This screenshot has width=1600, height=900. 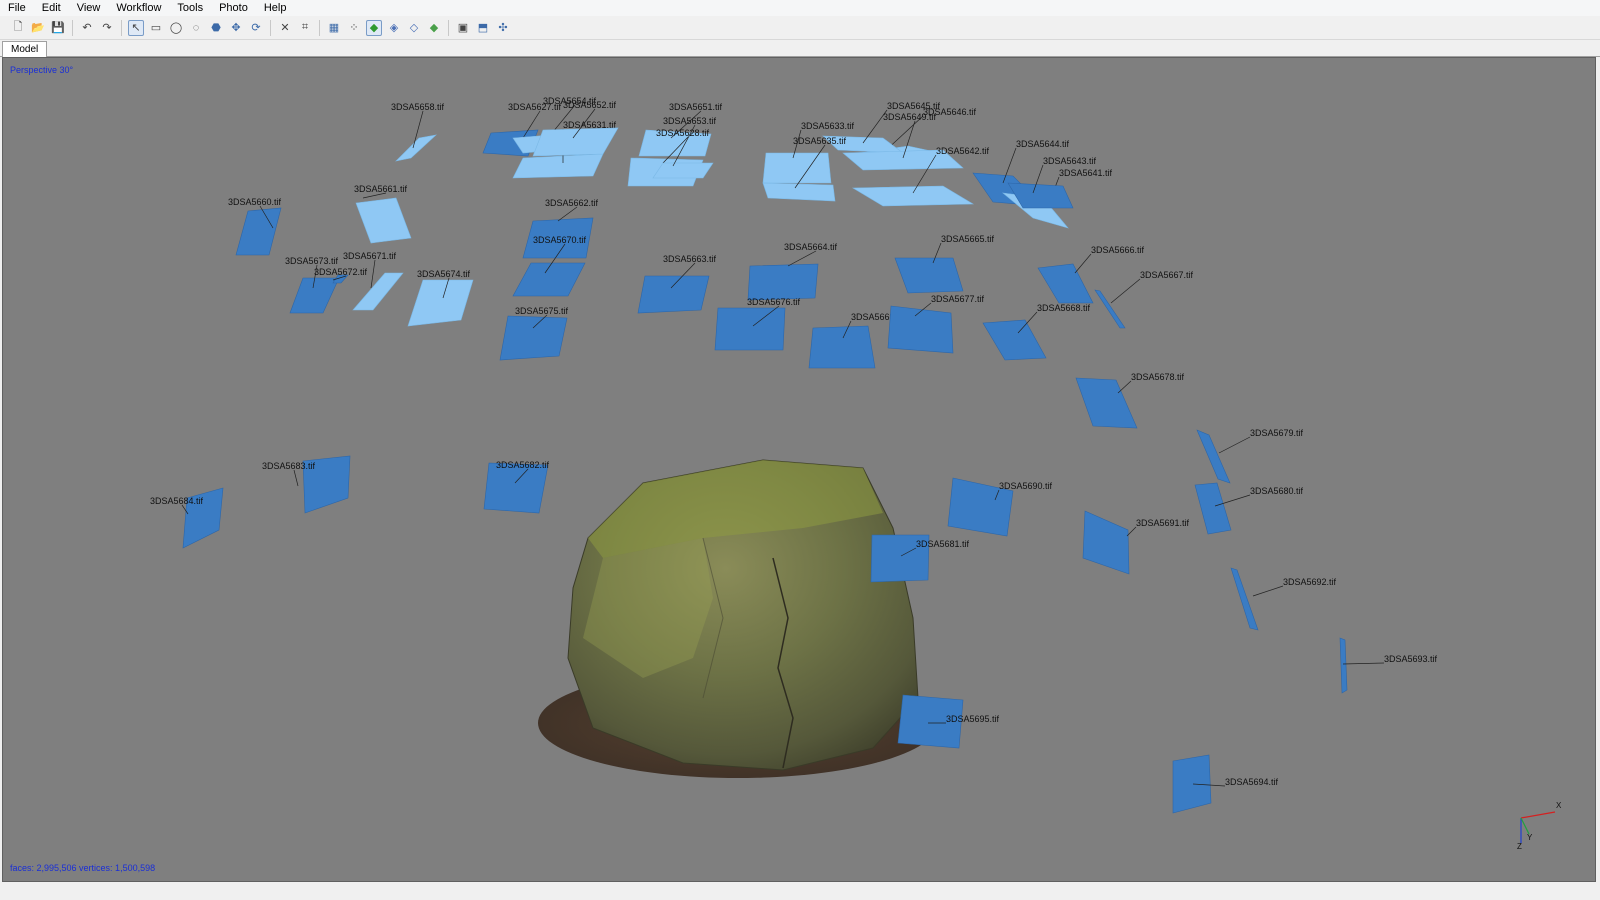 What do you see at coordinates (285, 28) in the screenshot?
I see `delete-selection-button: ✕` at bounding box center [285, 28].